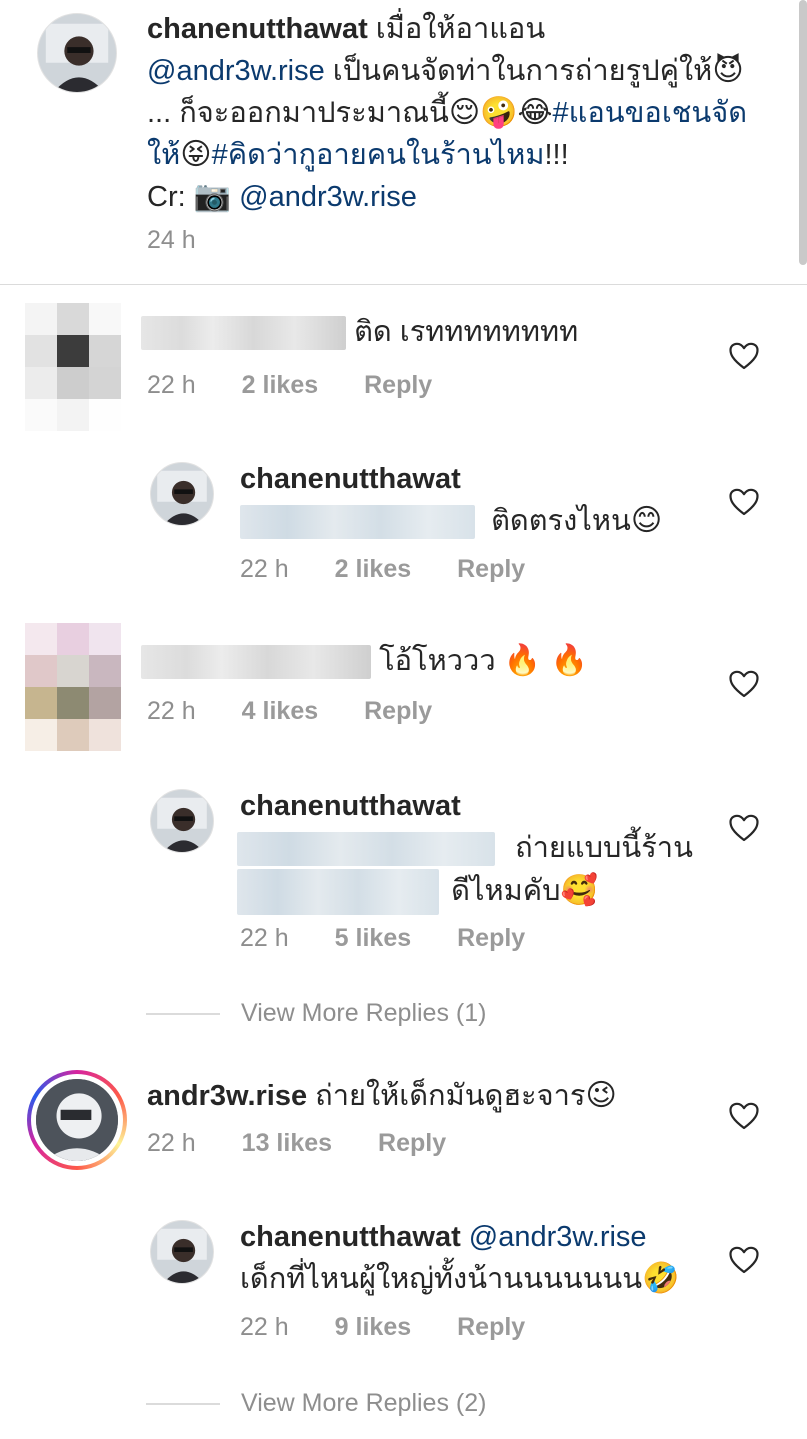 This screenshot has height=1439, width=807. I want to click on caption-mention: @andr3w.rise, so click(236, 71).